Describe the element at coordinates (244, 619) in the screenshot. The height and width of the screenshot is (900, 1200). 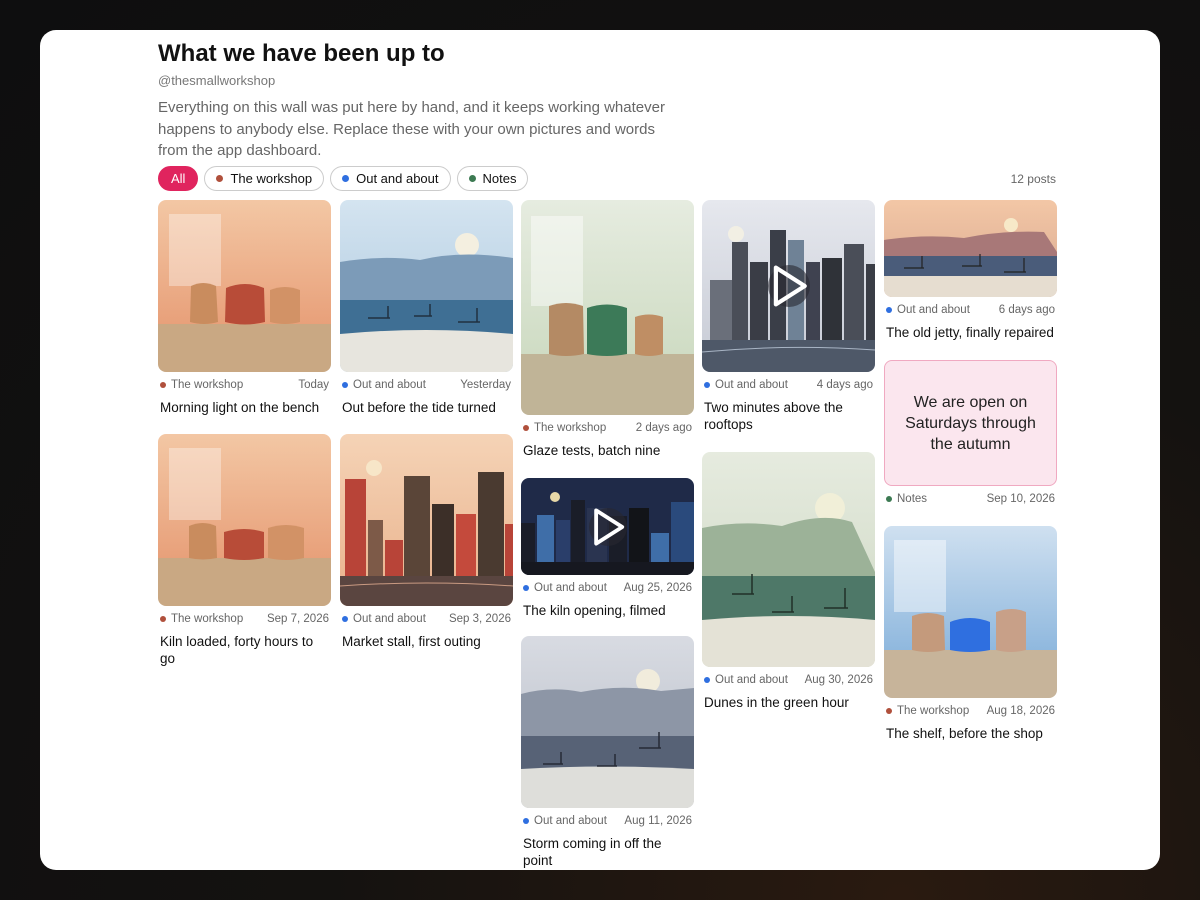
I see `post-meta: The workshop Sep 7, 2026` at that location.